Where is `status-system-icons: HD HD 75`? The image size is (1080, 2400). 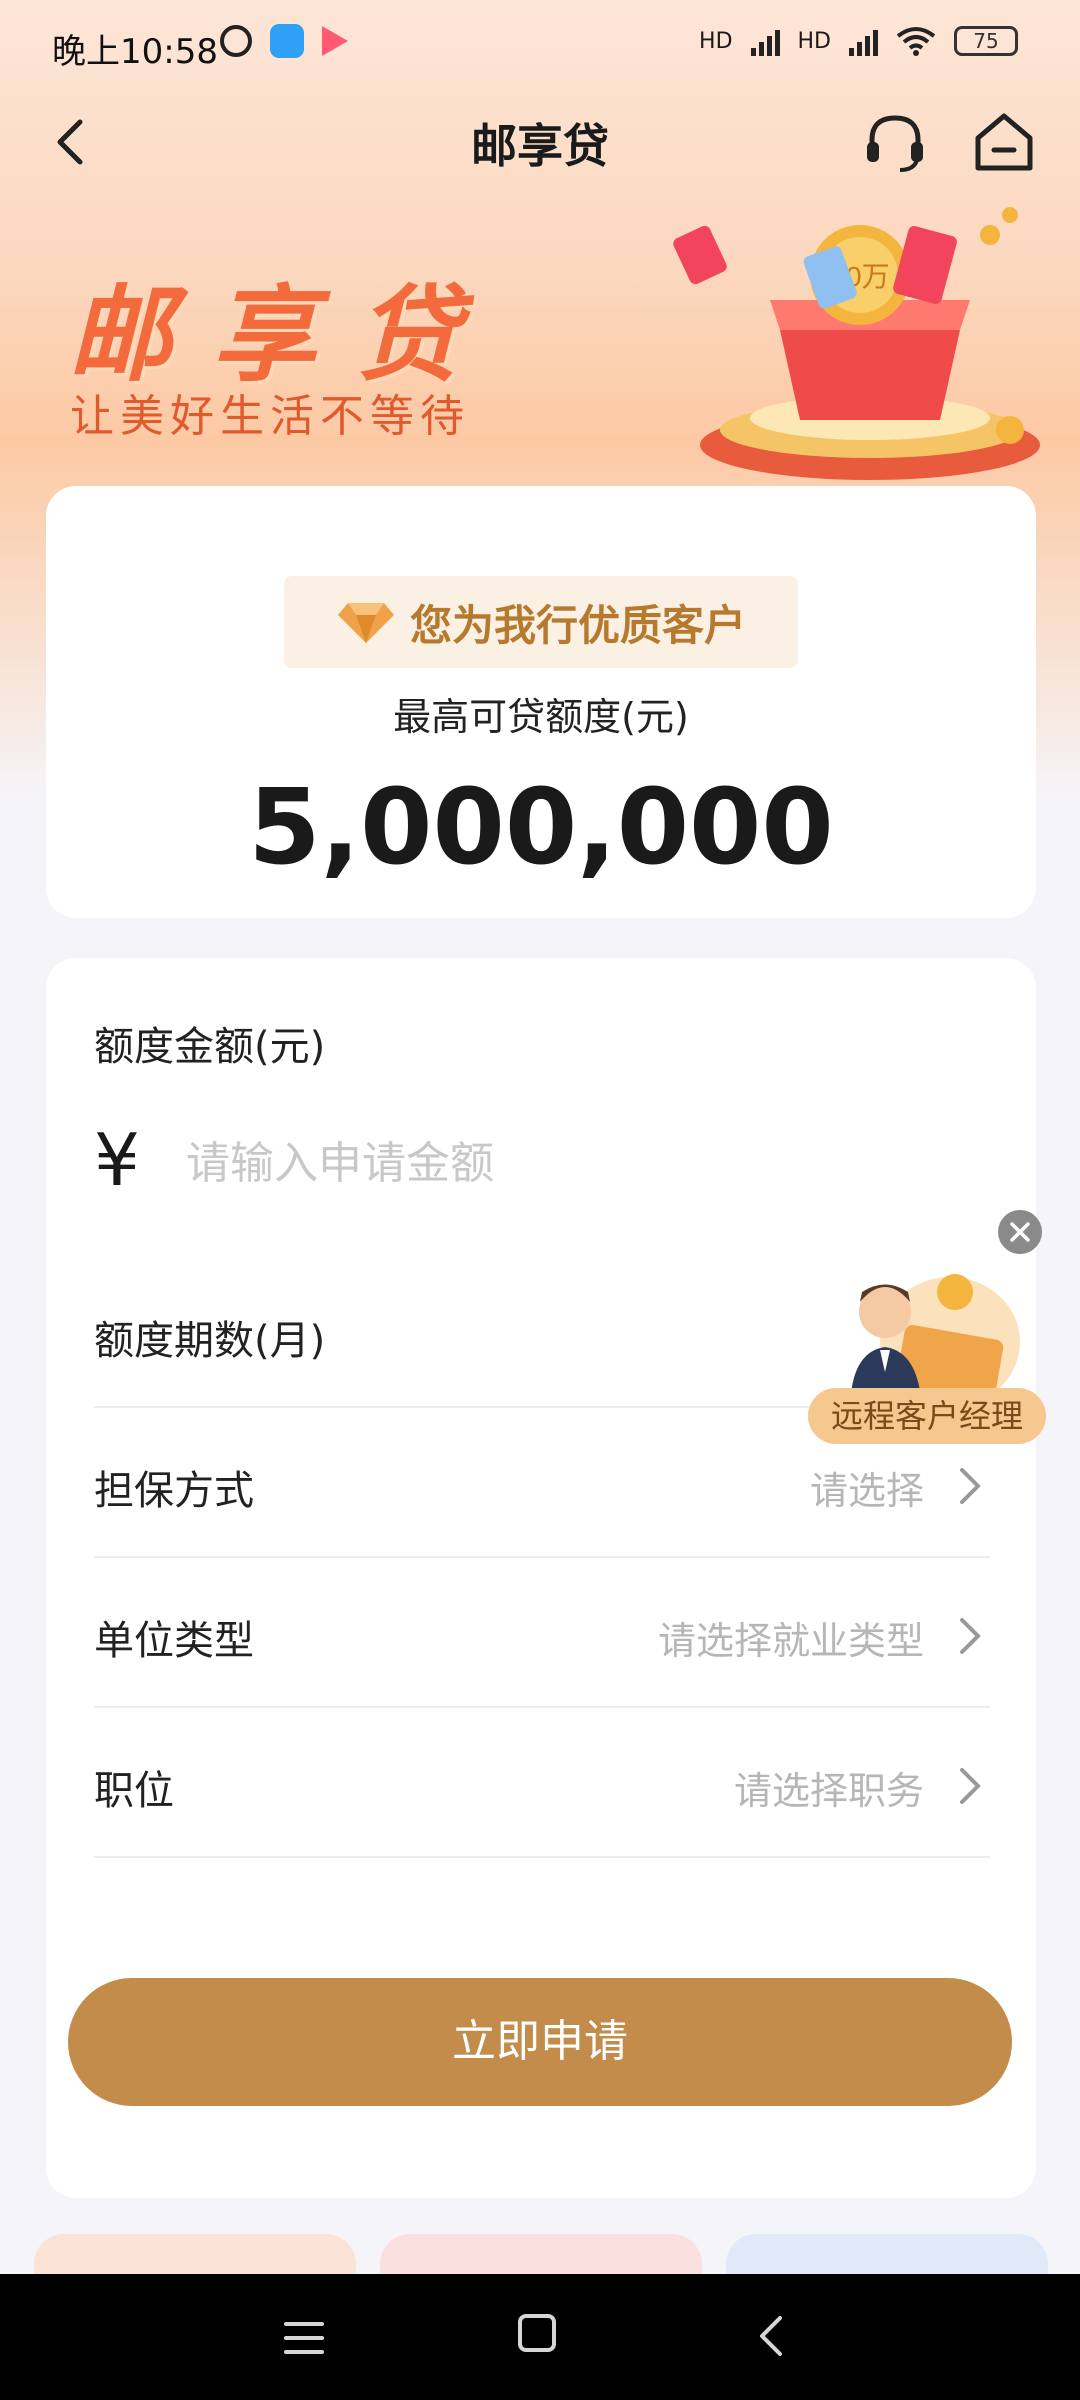
status-system-icons: HD HD 75 is located at coordinates (858, 41).